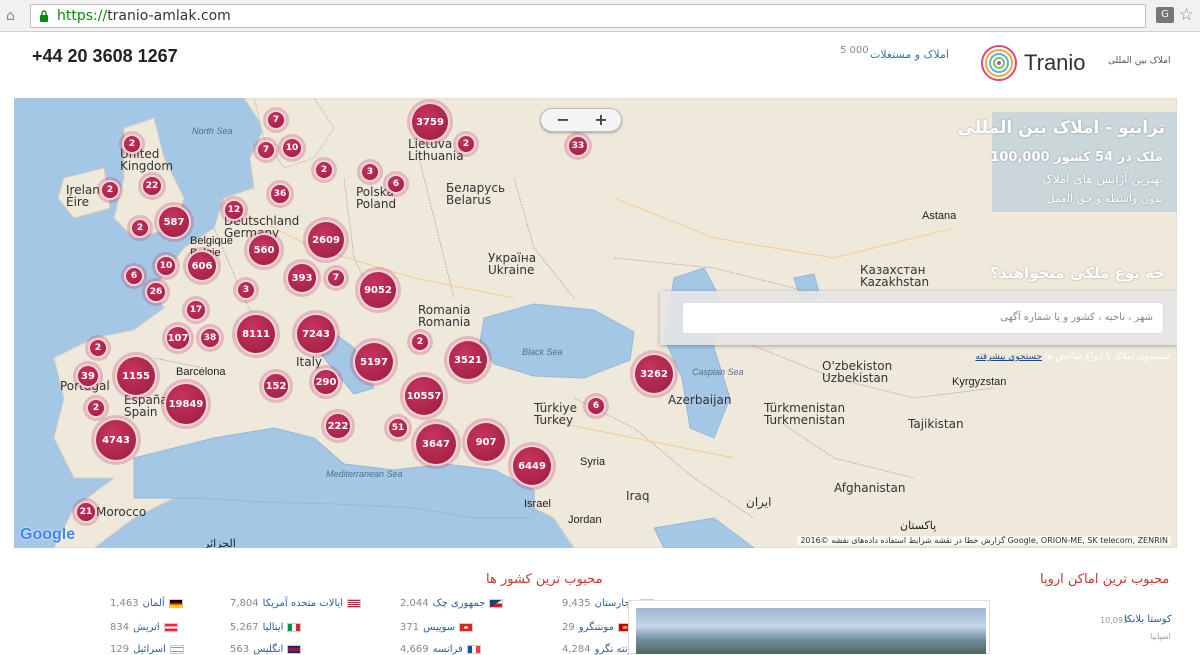 This screenshot has width=1200, height=655. Describe the element at coordinates (338, 426) in the screenshot. I see `property-cluster-marker: 222` at that location.